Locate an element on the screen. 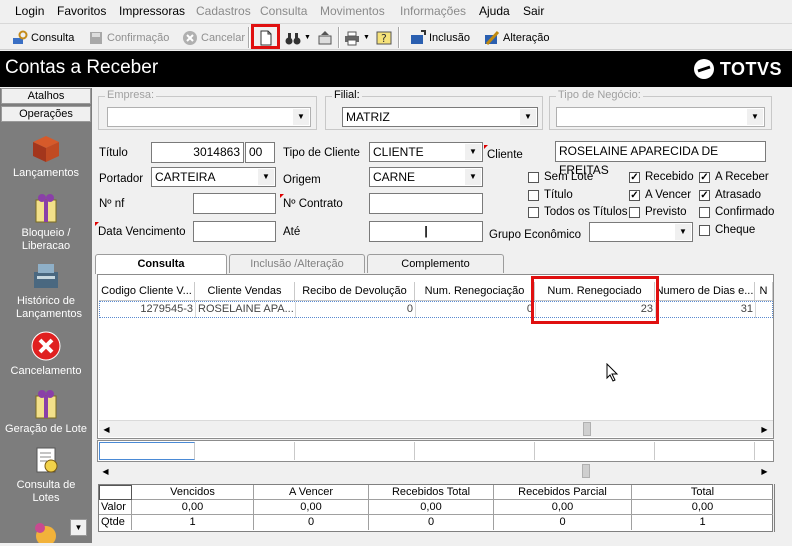  sidebar-item-bloqueio: Bloqueio / Liberacao is located at coordinates (46, 222).